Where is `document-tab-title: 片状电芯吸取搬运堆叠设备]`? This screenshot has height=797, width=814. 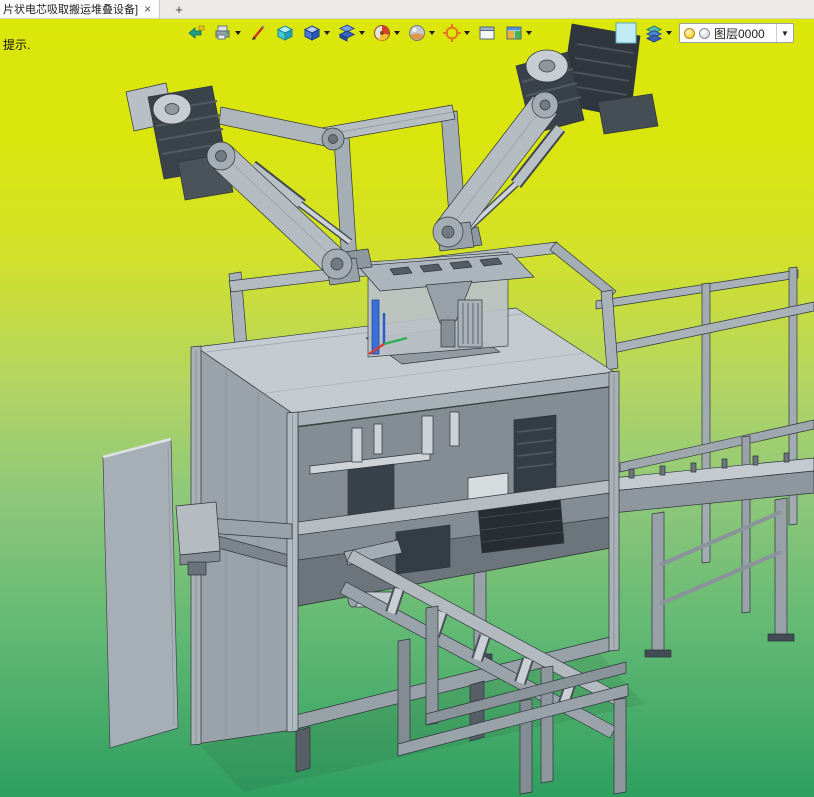
document-tab-title: 片状电芯吸取搬运堆叠设备] is located at coordinates (71, 10).